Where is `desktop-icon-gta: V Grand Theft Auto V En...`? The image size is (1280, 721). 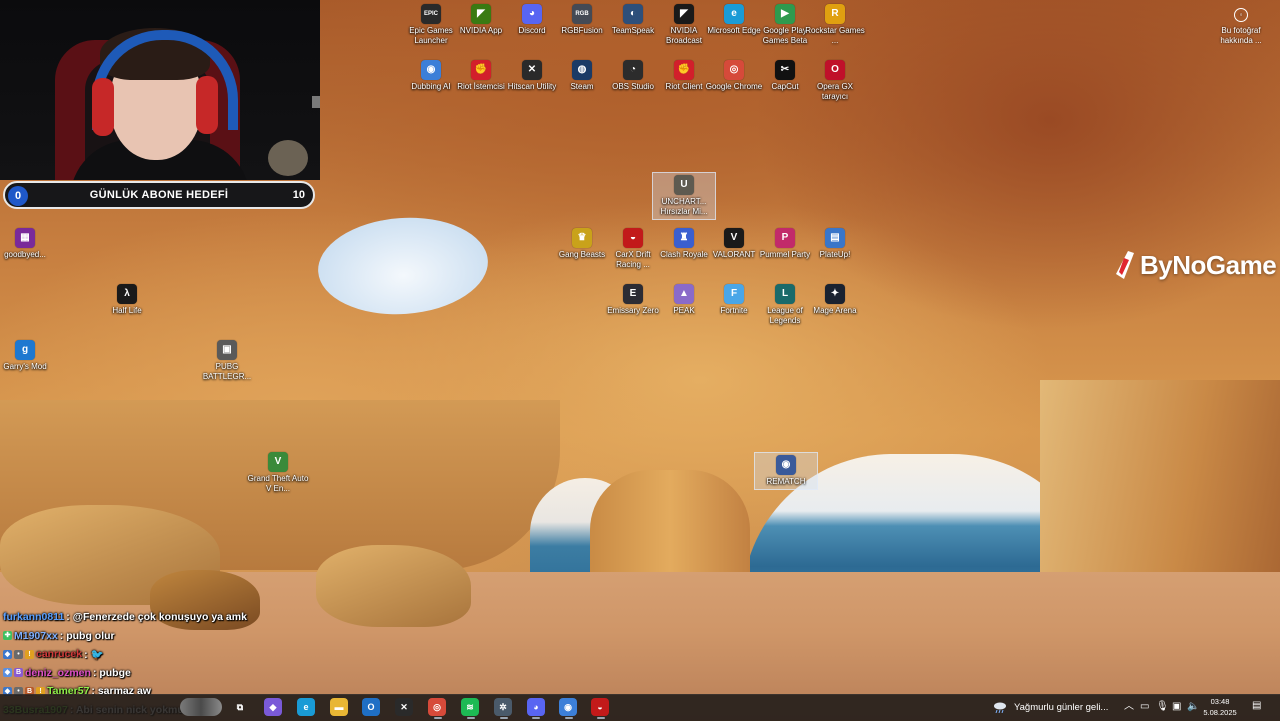 desktop-icon-gta: V Grand Theft Auto V En... is located at coordinates (278, 473).